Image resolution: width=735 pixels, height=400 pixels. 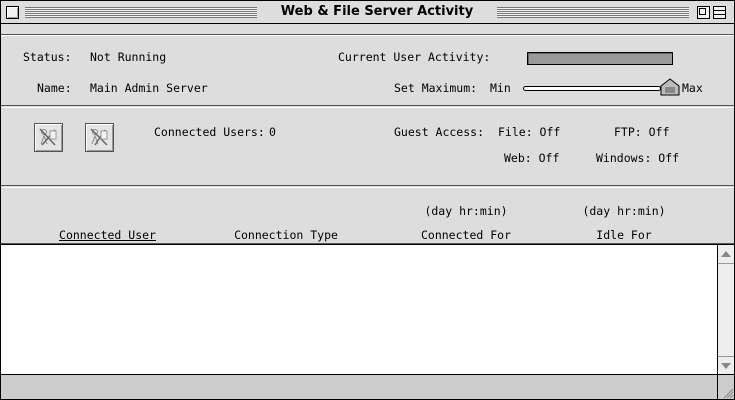 I want to click on collapse-box-icon, so click(x=719, y=12).